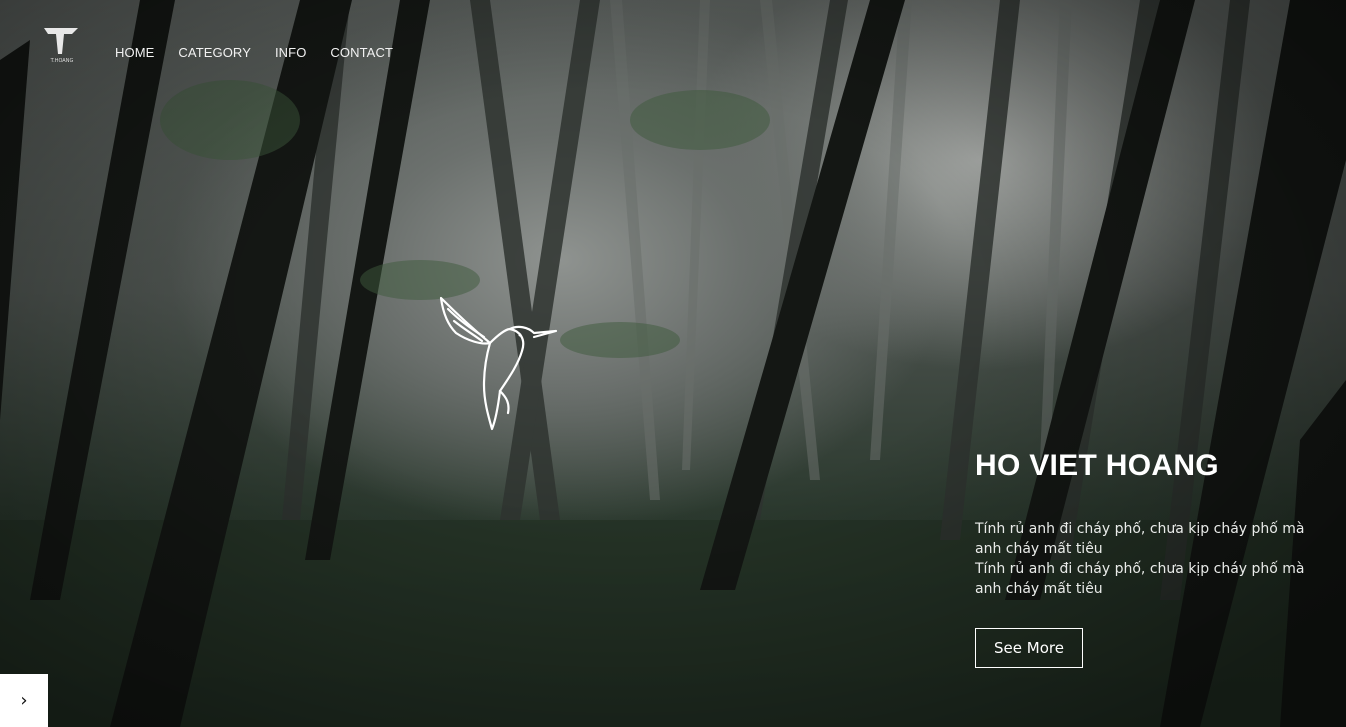 Image resolution: width=1346 pixels, height=727 pixels. Describe the element at coordinates (290, 52) in the screenshot. I see `nav-info: INFO` at that location.